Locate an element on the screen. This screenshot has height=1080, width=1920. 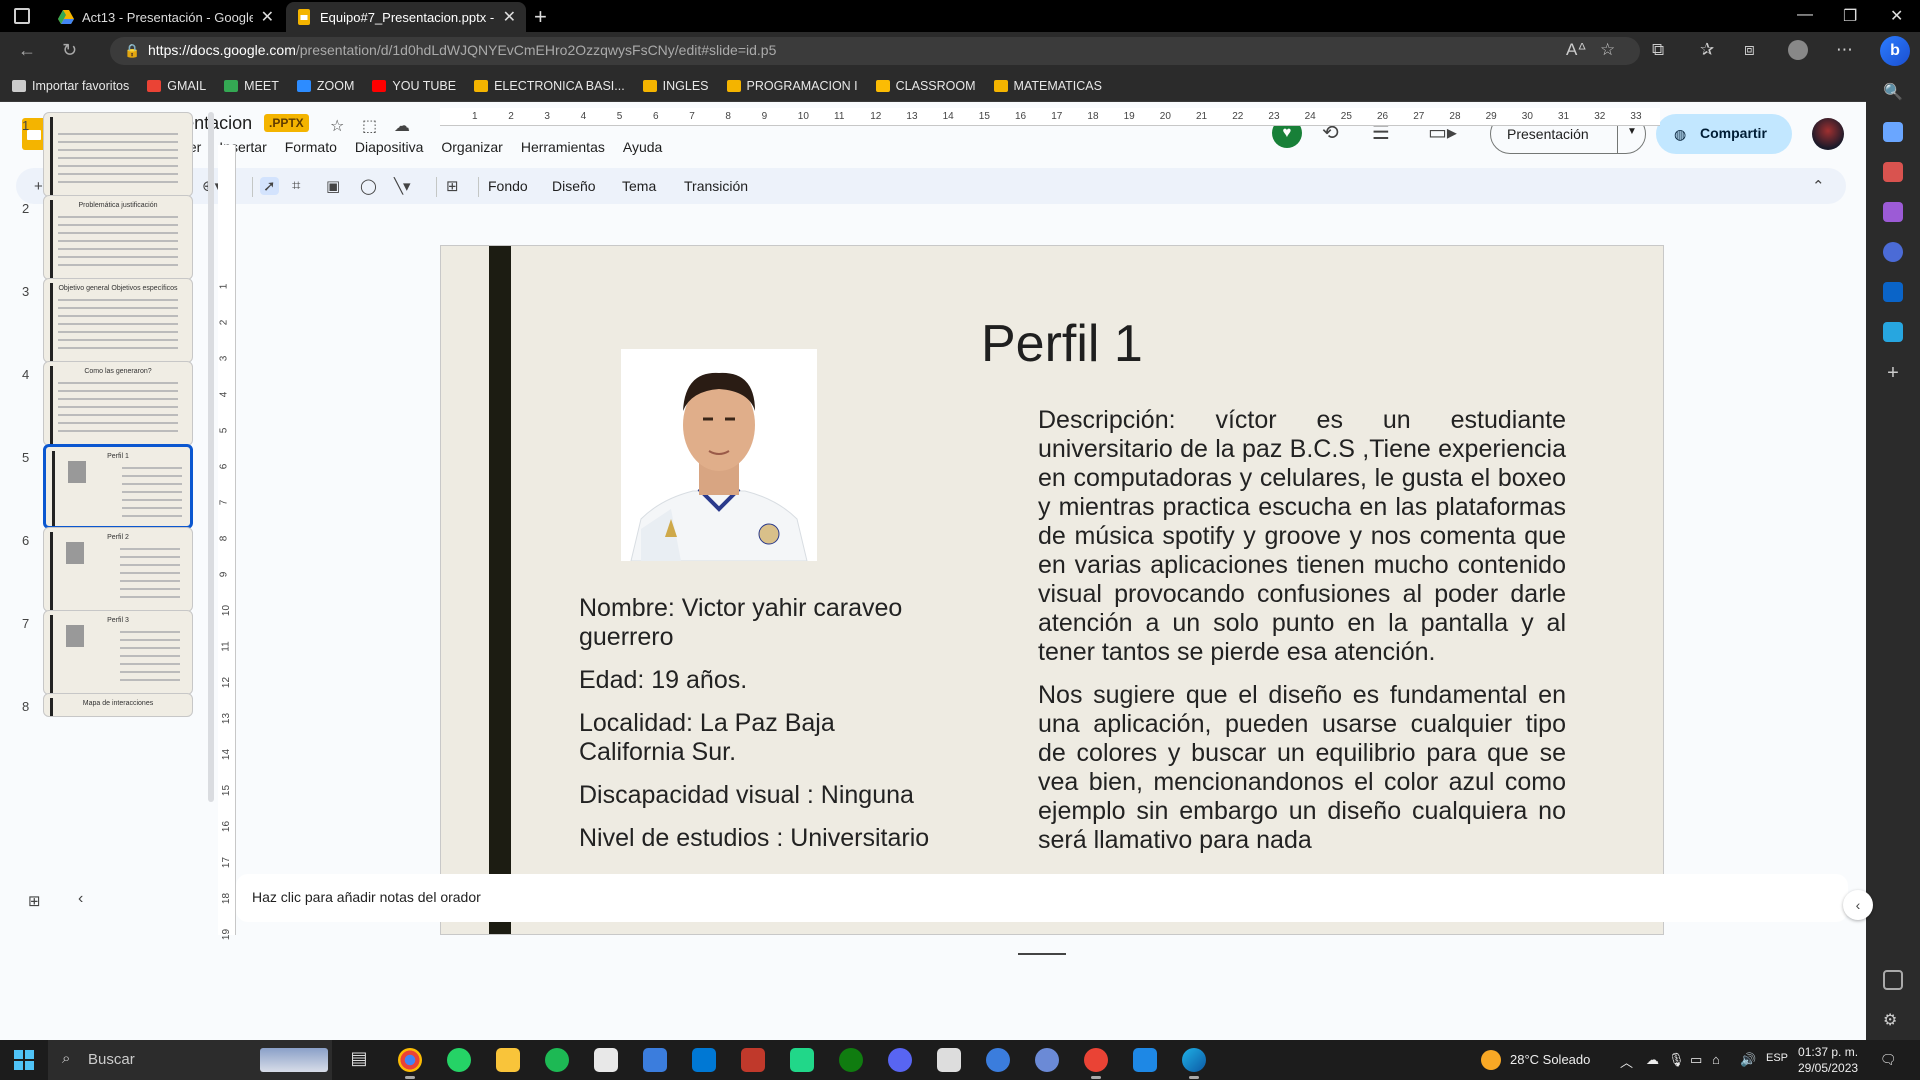
move-folder-icon: ⬚ is located at coordinates (369, 126).